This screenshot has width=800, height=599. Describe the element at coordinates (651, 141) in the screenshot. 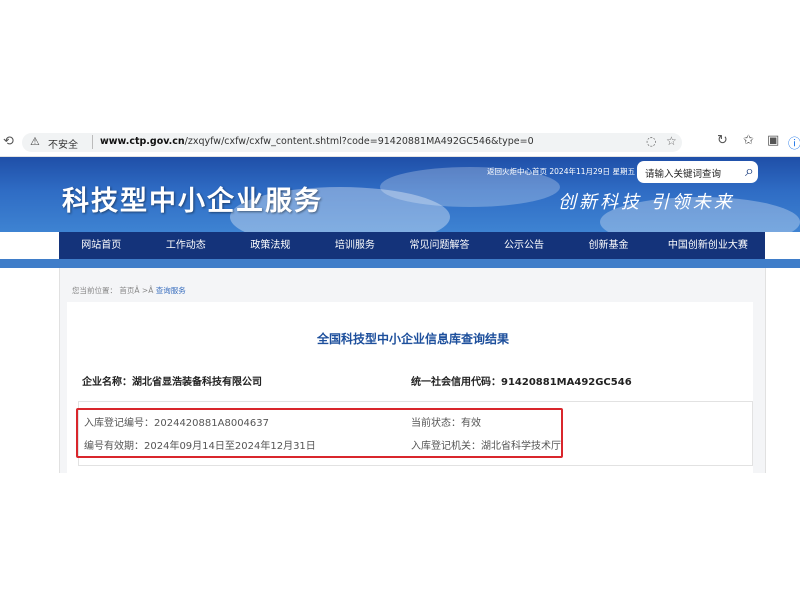

I see `read-aloud-icon: ◌` at that location.